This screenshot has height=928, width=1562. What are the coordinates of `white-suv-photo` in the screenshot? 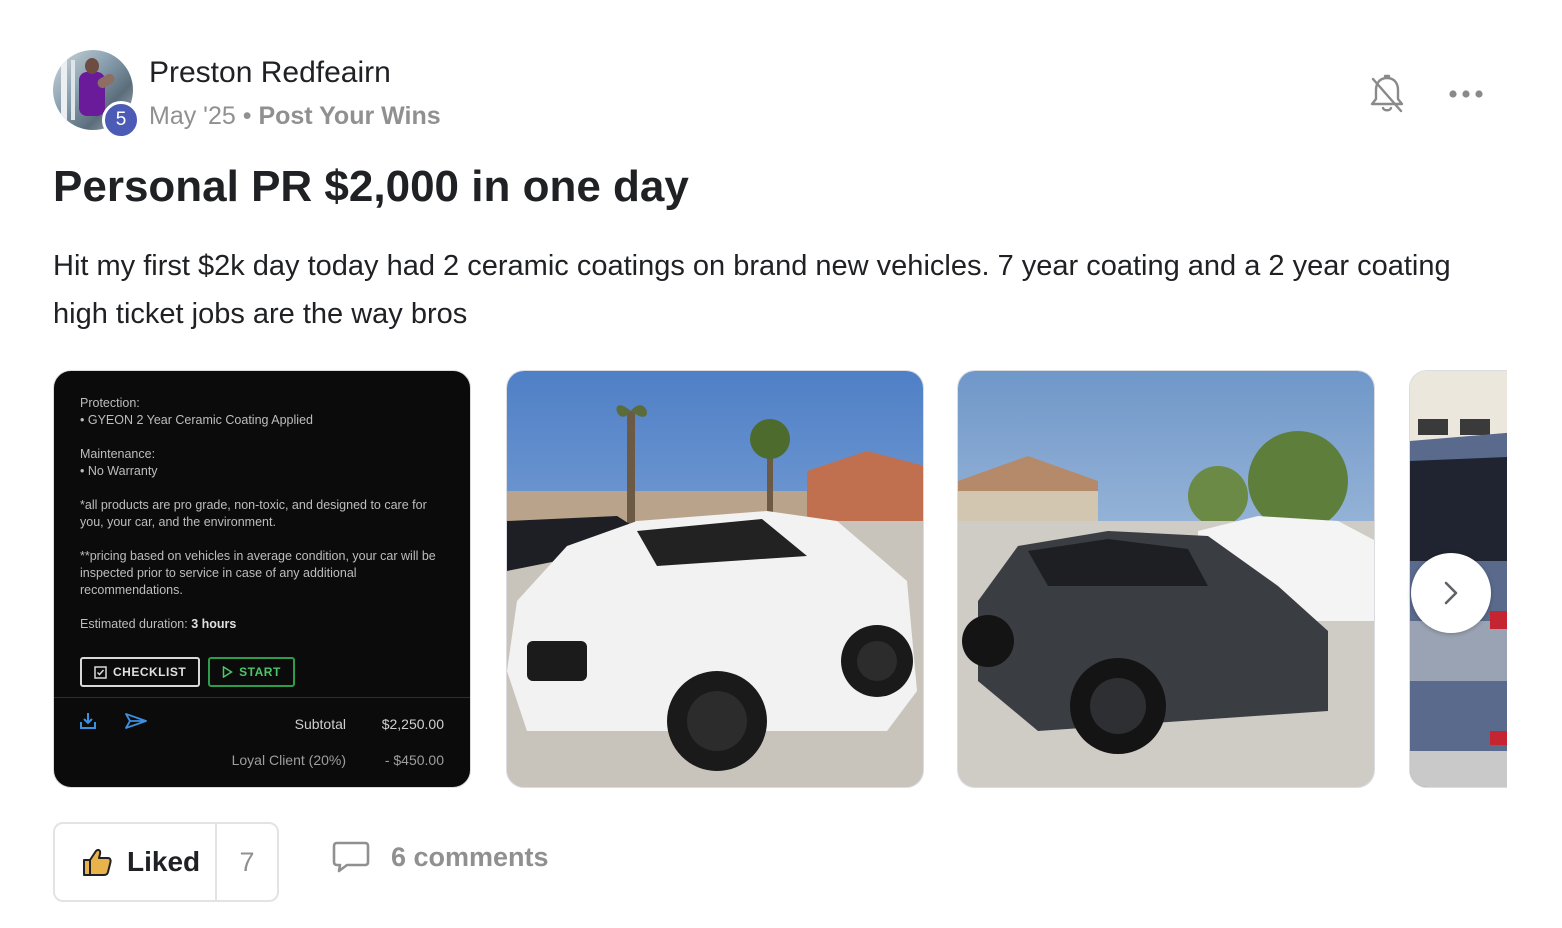 It's located at (715, 579).